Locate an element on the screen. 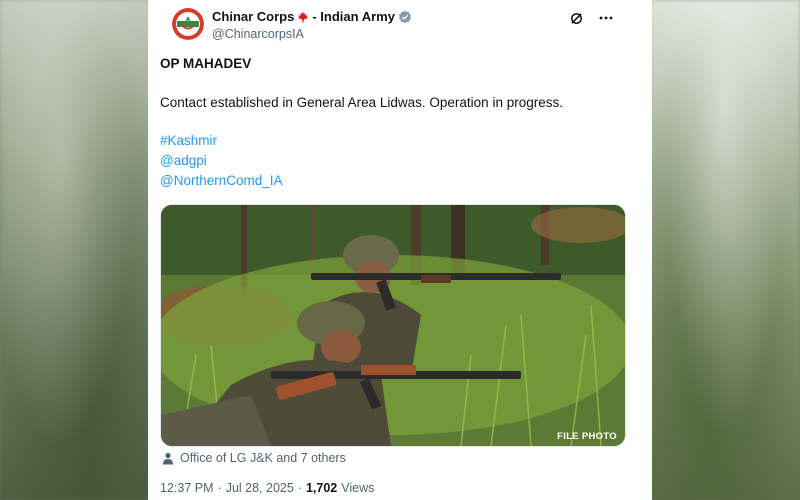 The image size is (800, 500). post-meta: 12:37 PM · Jul 28, 2025 · 1,702 Views is located at coordinates (267, 488).